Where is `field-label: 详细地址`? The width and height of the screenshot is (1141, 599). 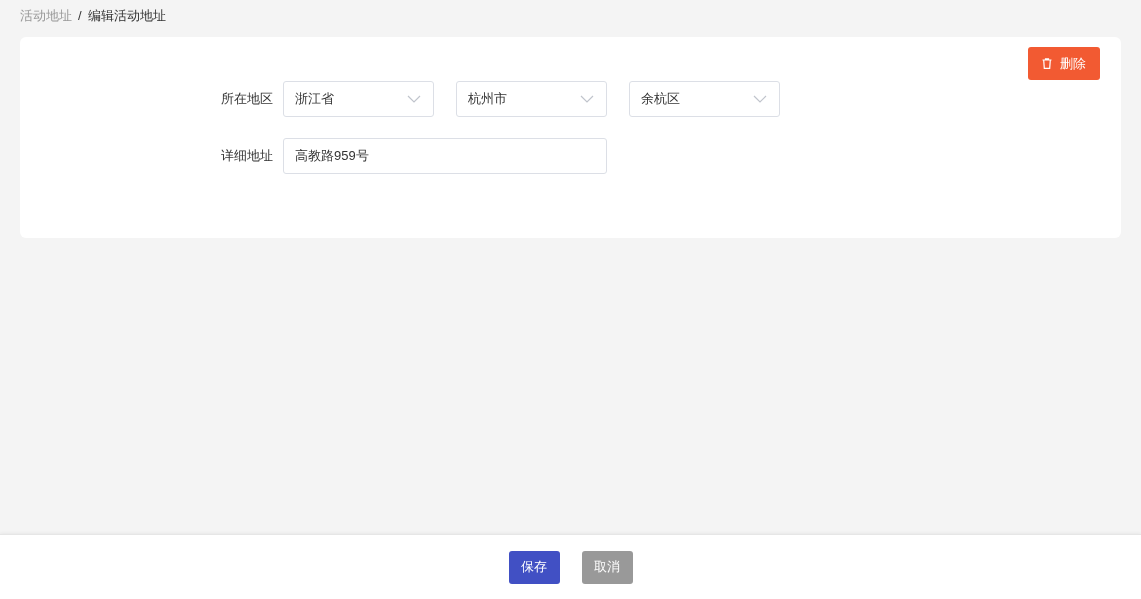
field-label: 详细地址 is located at coordinates (247, 156).